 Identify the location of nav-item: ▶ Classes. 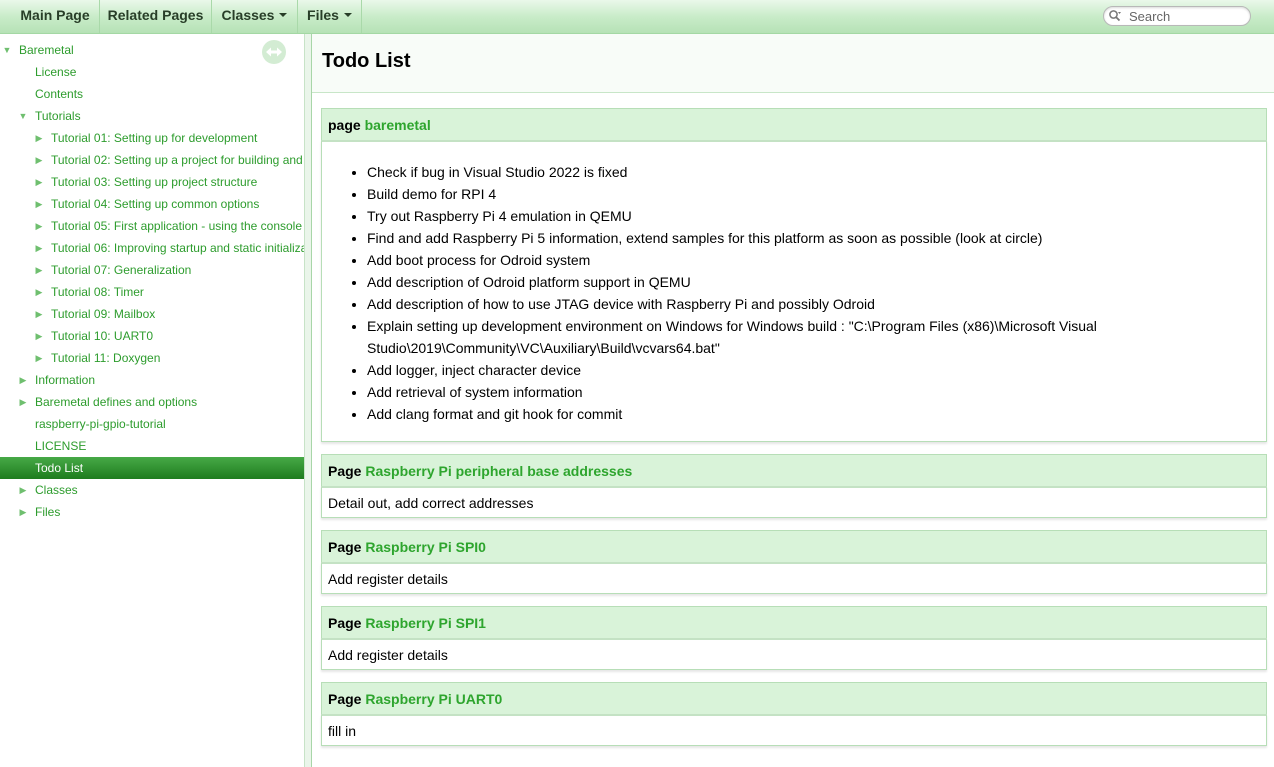
(152, 490).